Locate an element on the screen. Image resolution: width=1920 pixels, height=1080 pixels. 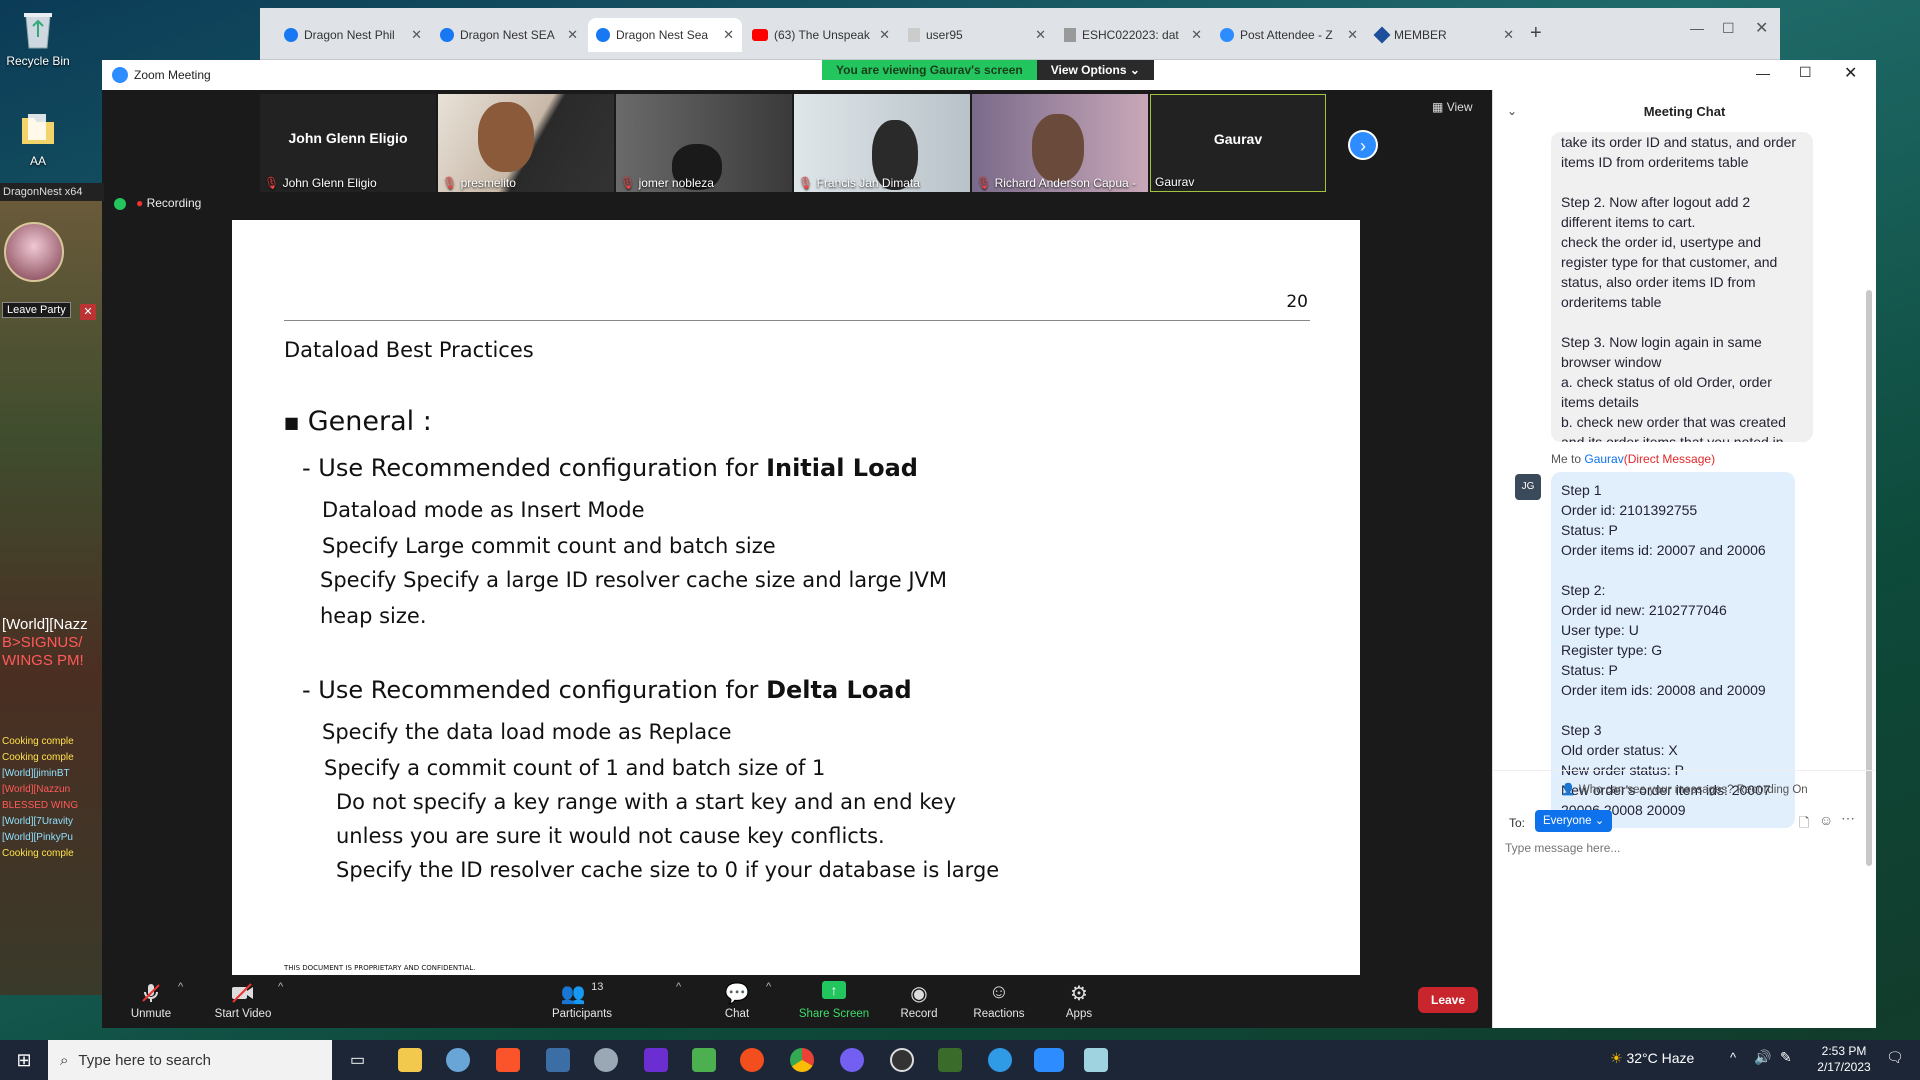
leave-label: Leave is located at coordinates (1448, 1000).